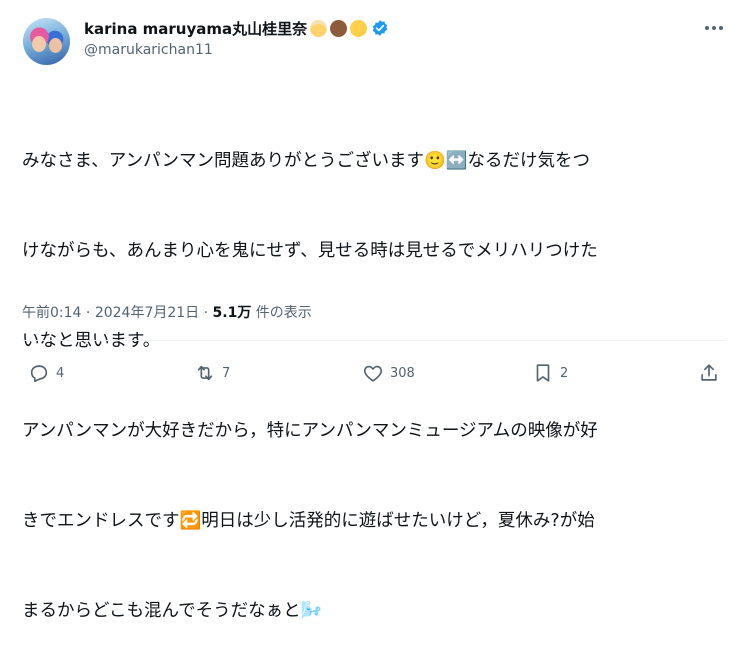 The width and height of the screenshot is (748, 656). I want to click on repost-button: 7, so click(212, 373).